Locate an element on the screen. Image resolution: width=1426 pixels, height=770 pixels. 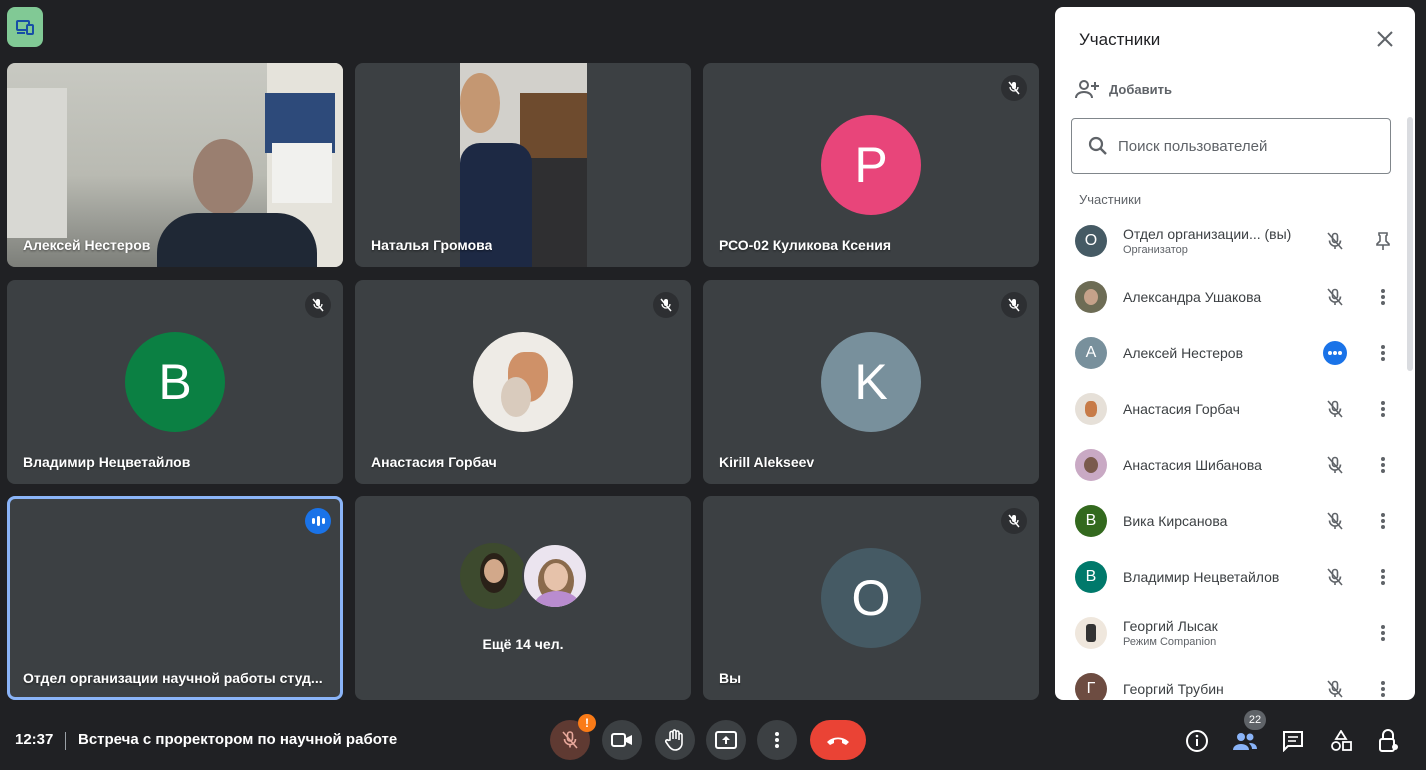
activities-icon is located at coordinates (1341, 740).